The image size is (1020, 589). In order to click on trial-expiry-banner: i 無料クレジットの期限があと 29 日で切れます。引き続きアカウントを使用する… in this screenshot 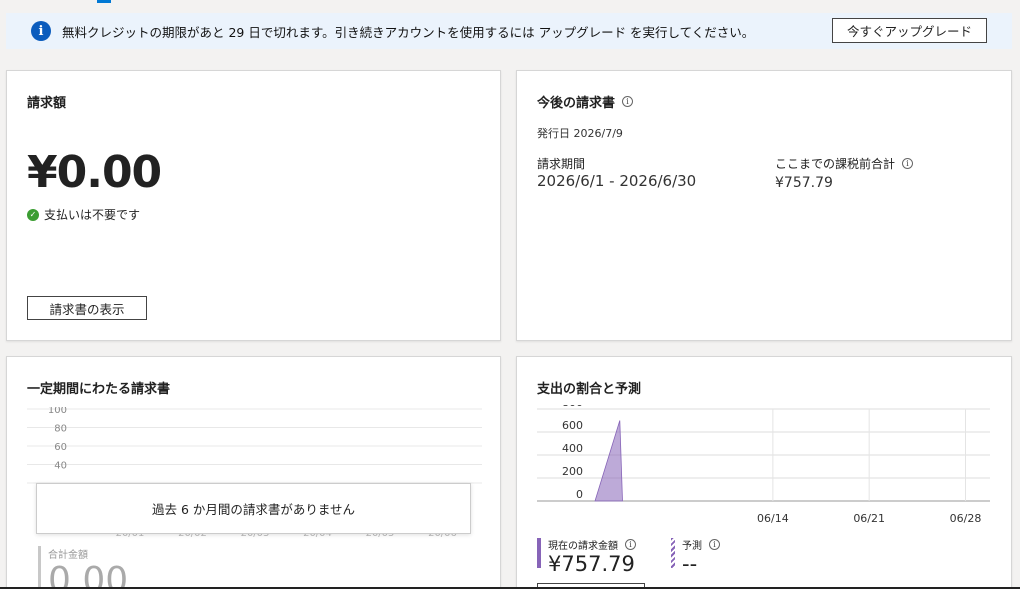, I will do `click(509, 31)`.